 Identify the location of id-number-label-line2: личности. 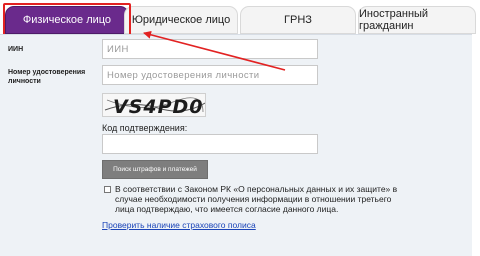
(24, 81).